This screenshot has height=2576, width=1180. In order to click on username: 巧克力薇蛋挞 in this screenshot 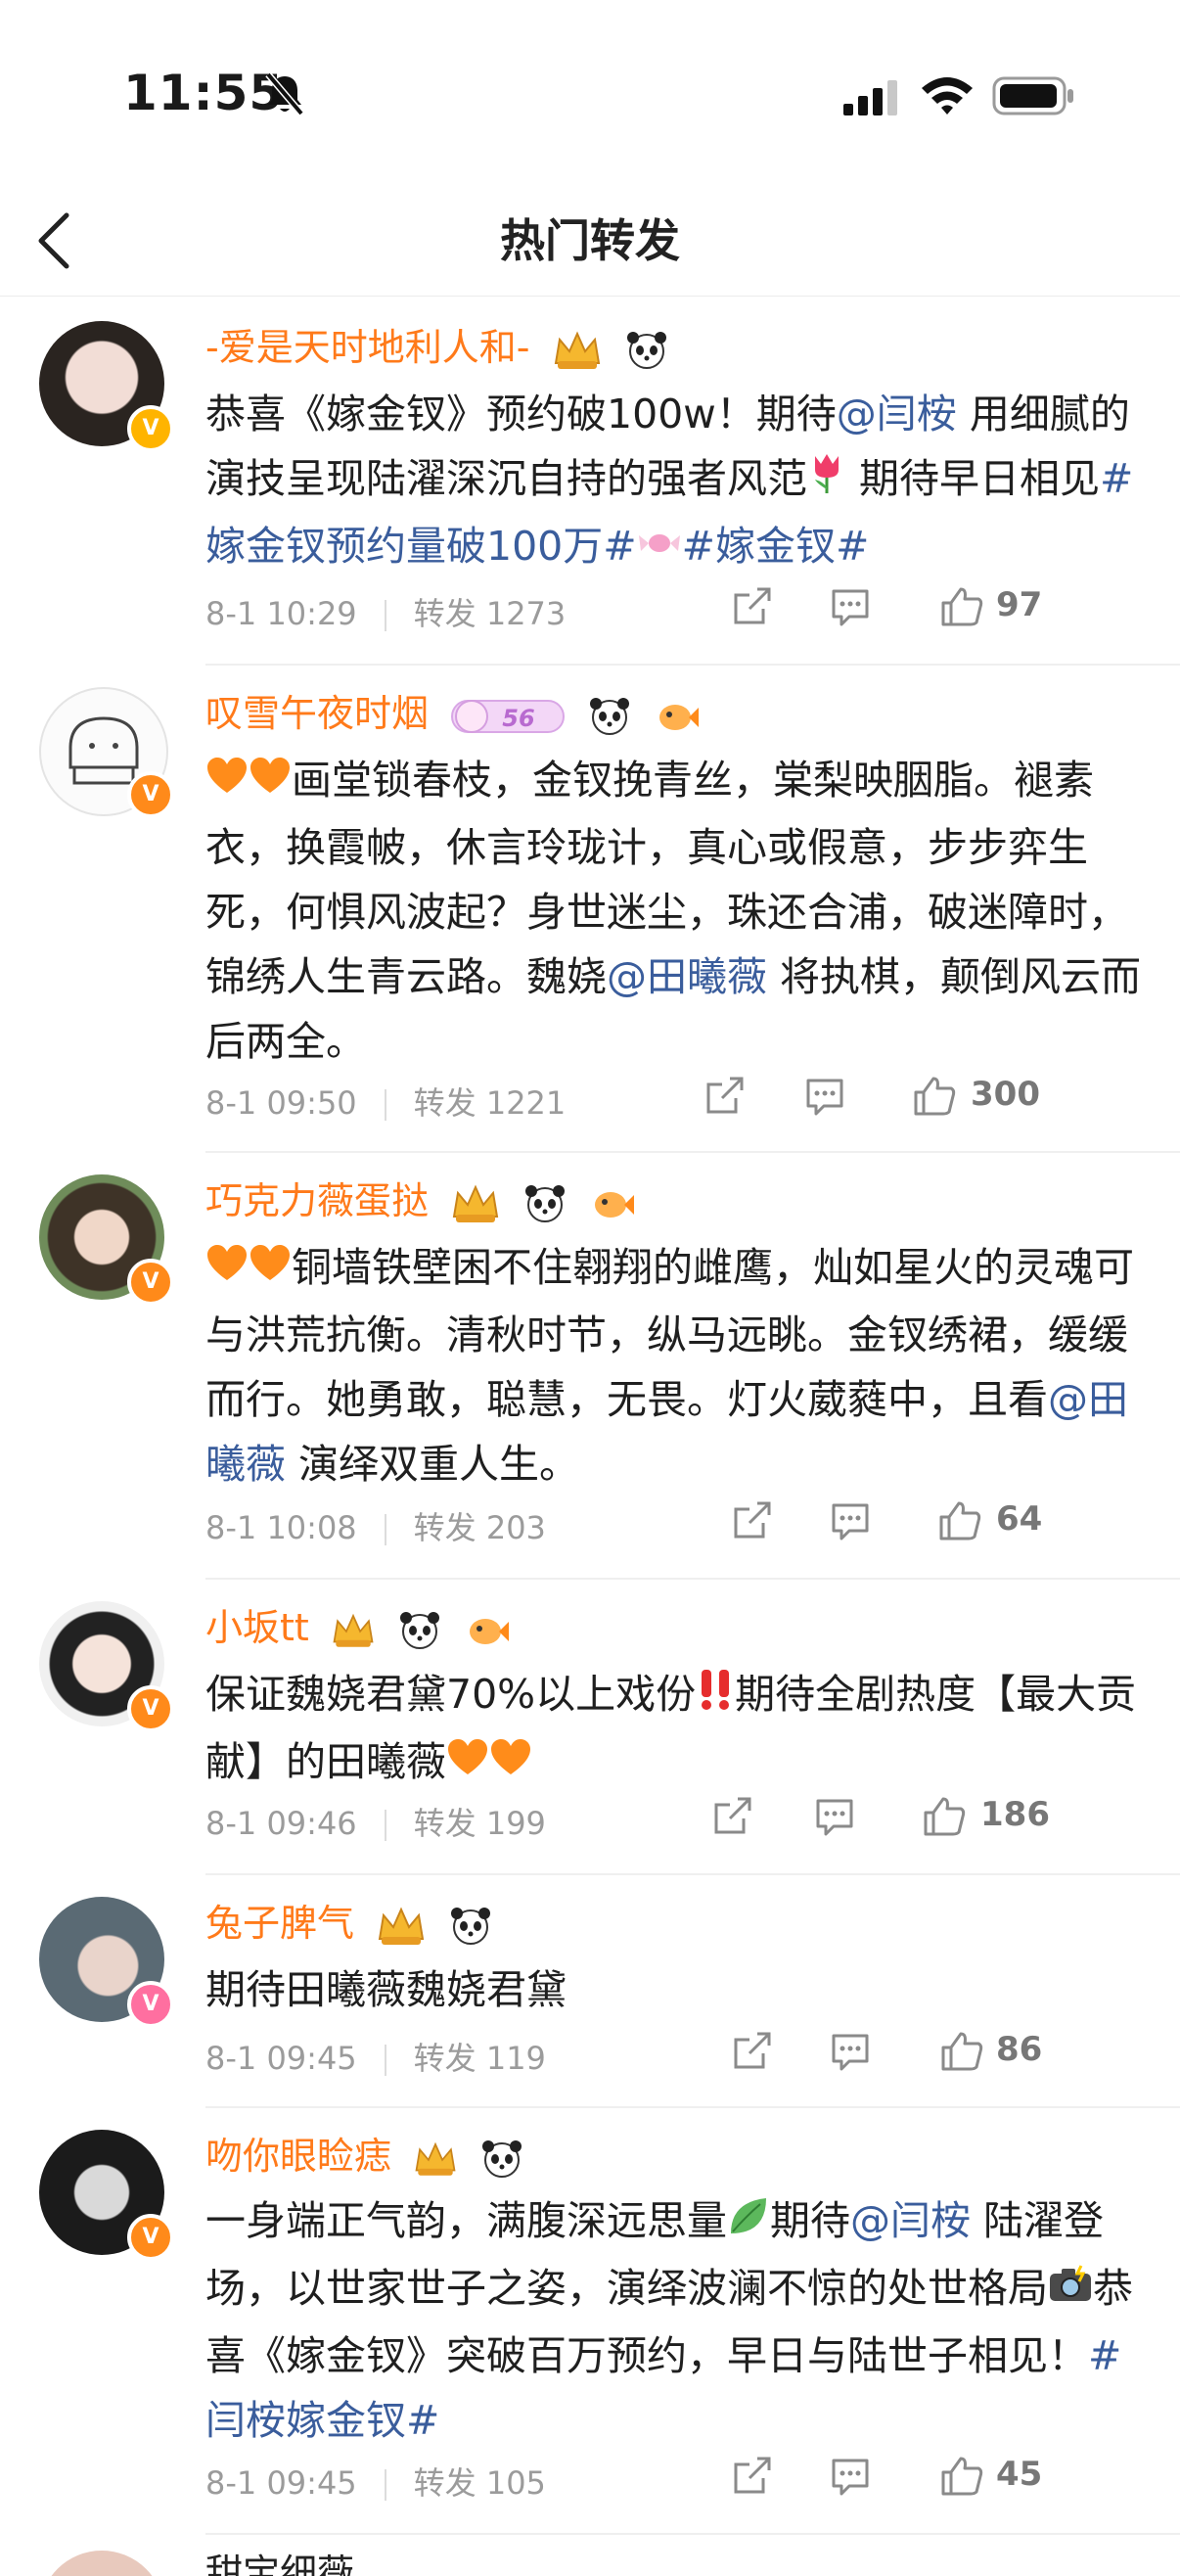, I will do `click(420, 1197)`.